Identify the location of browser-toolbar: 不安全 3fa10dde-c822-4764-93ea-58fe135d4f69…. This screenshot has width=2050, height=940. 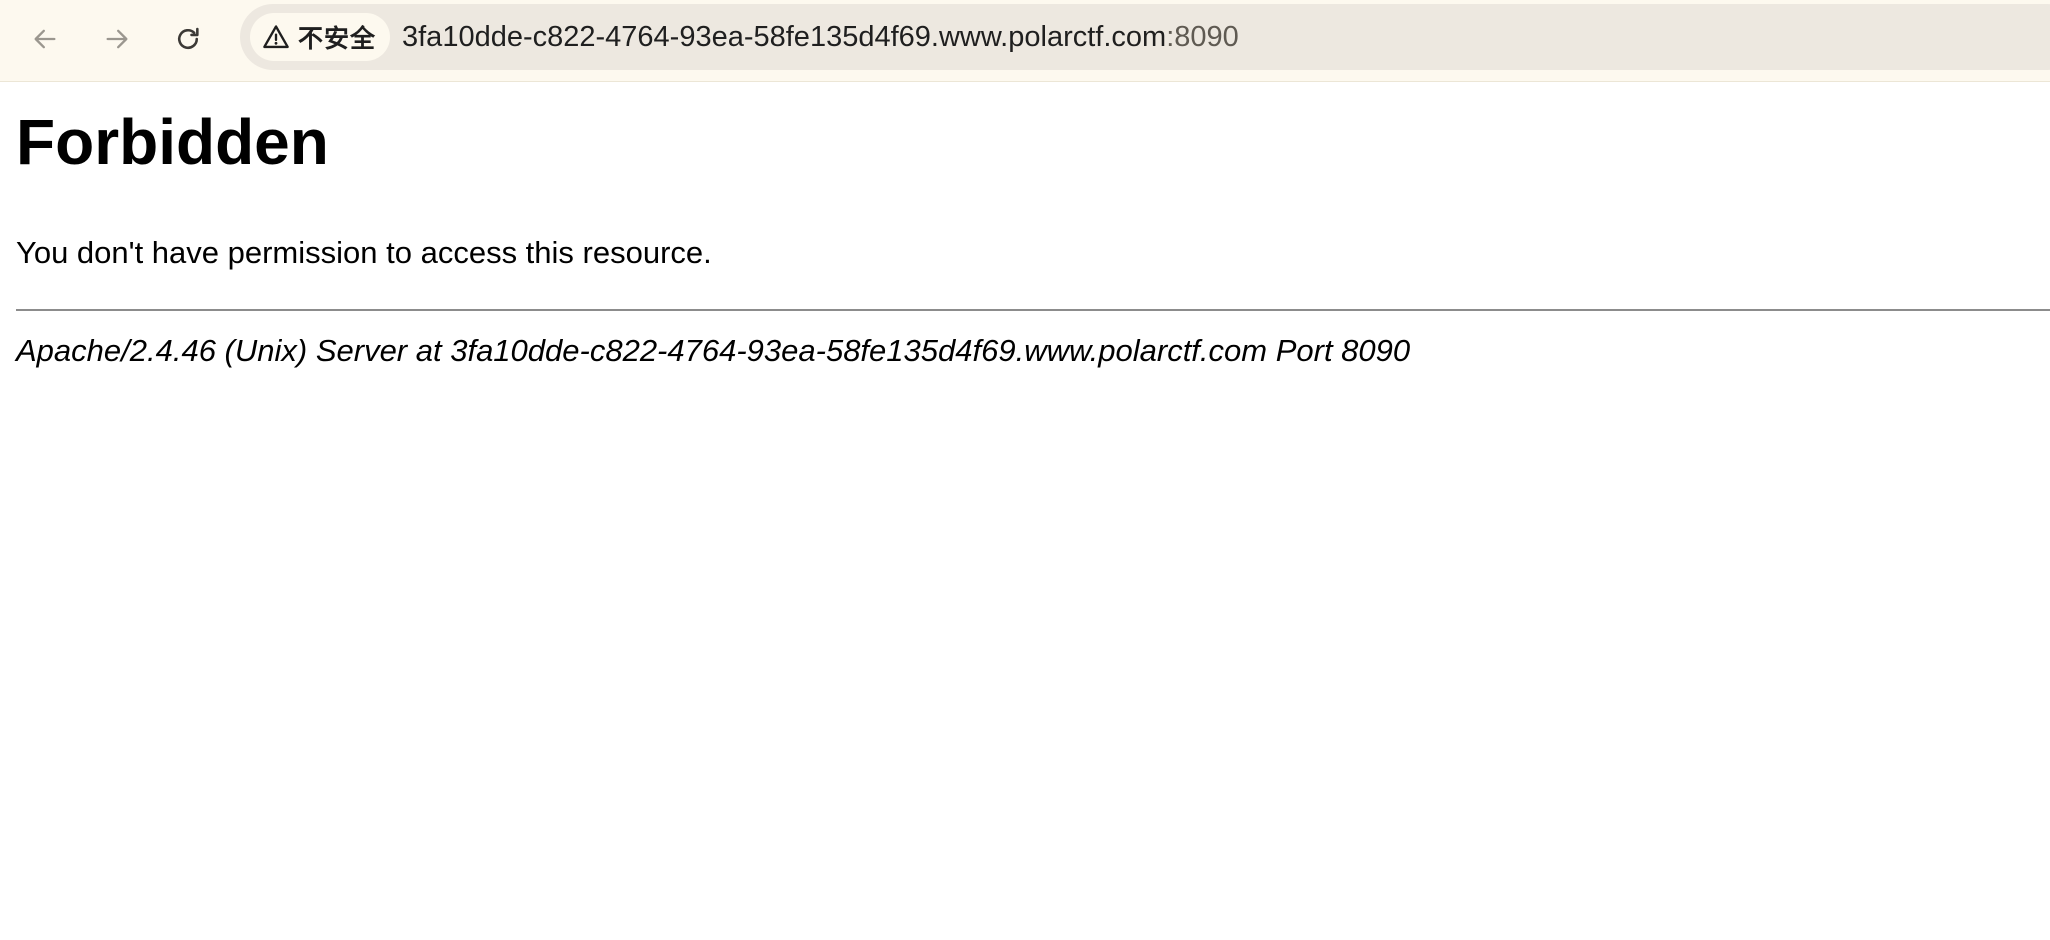
(1025, 41).